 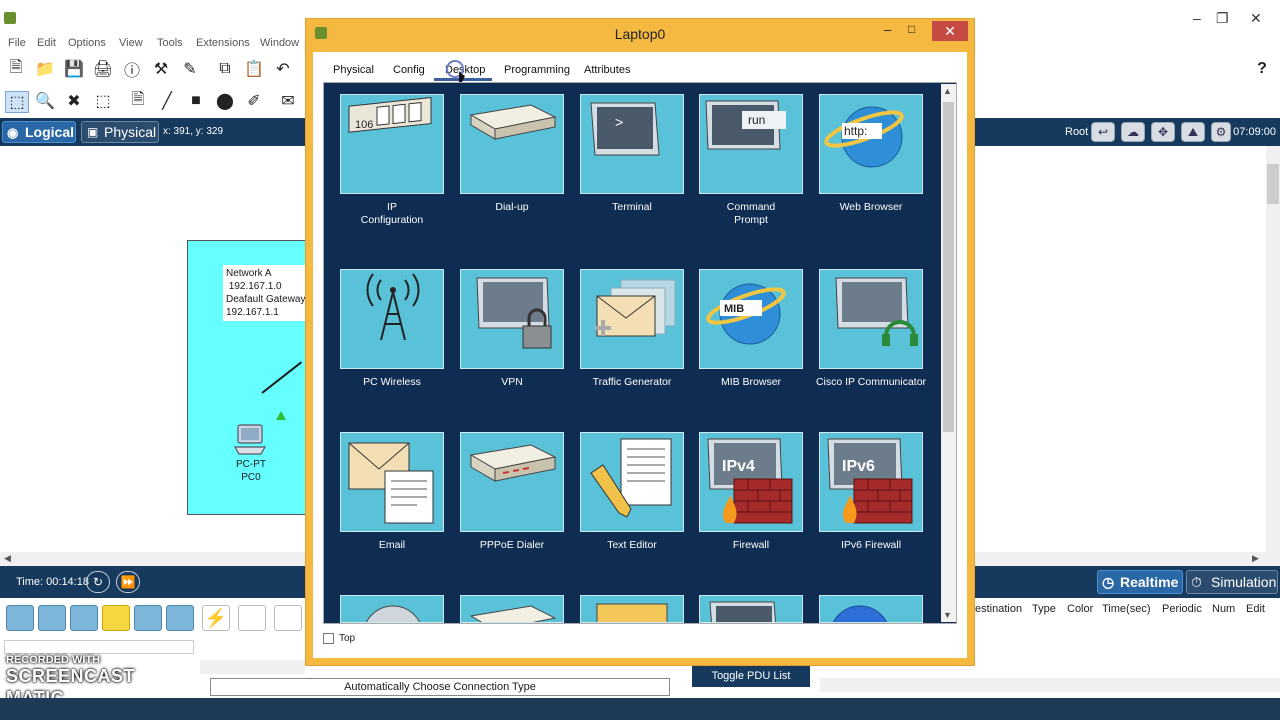 What do you see at coordinates (170, 43) in the screenshot?
I see `menu-tools: Tools` at bounding box center [170, 43].